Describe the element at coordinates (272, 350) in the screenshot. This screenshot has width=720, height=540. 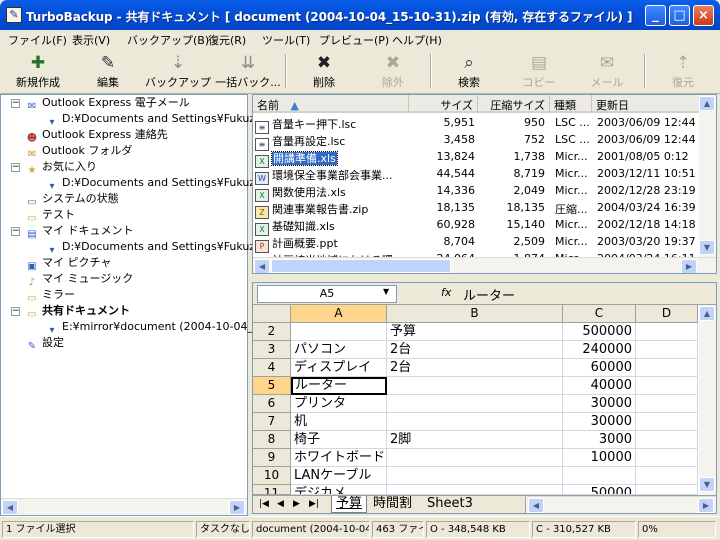
I see `row-header: 3` at that location.